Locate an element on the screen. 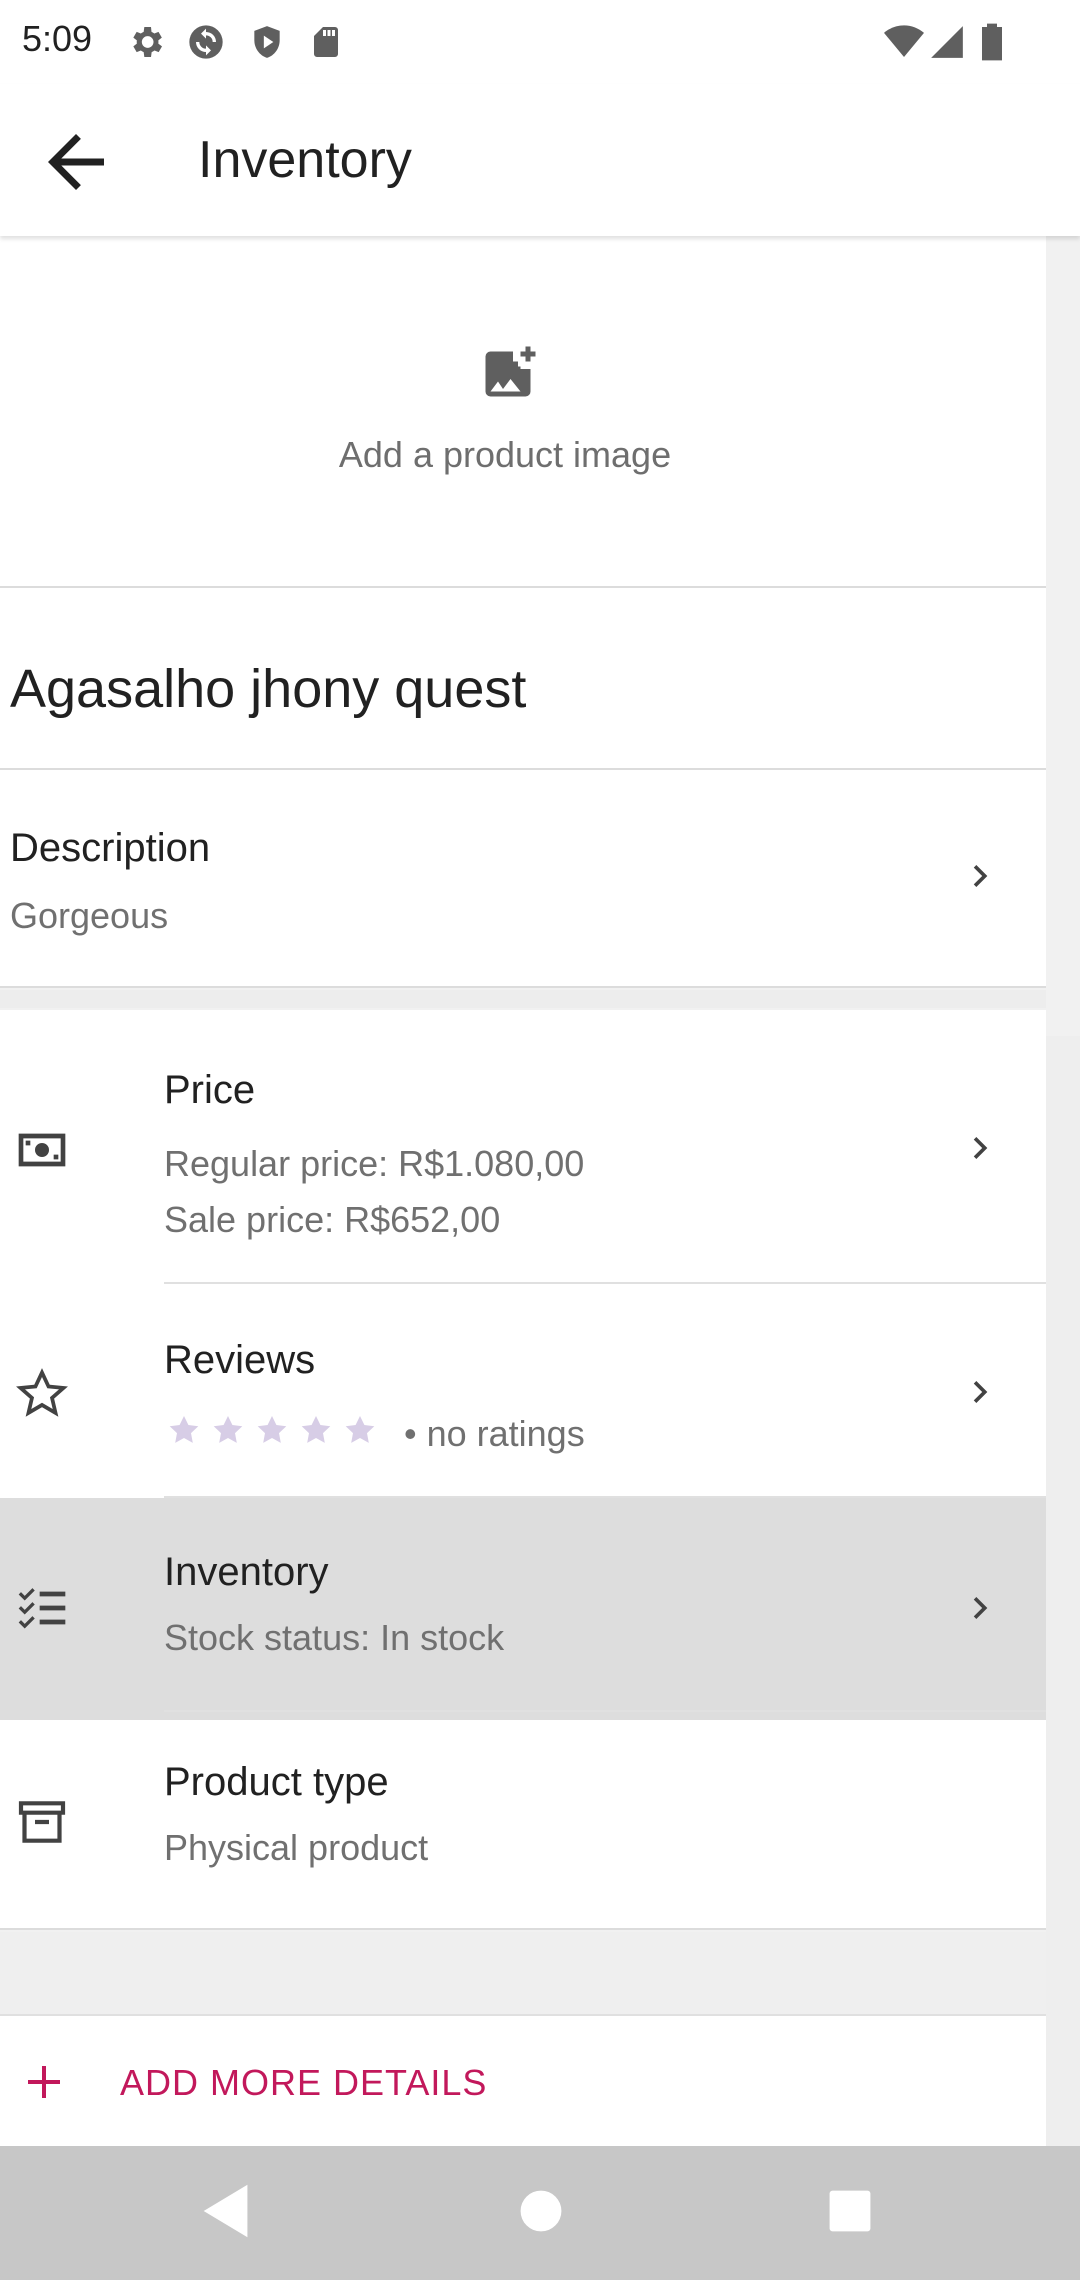  system-nav-bar is located at coordinates (540, 2213).